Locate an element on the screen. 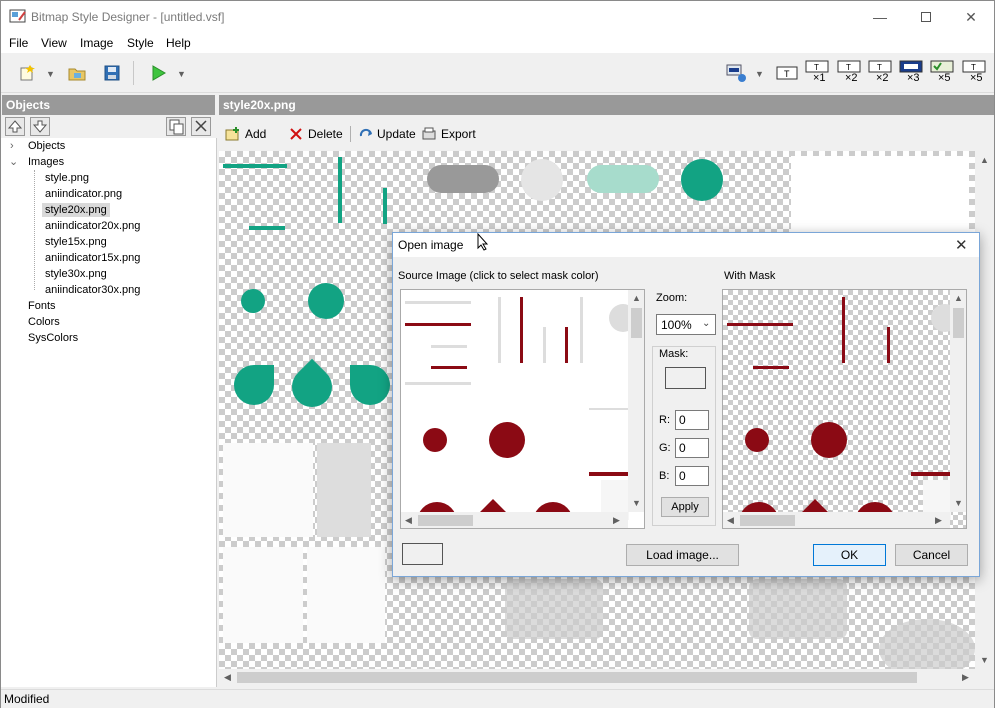 The height and width of the screenshot is (708, 995). scale-x5-ok-button: ×5 is located at coordinates (942, 73).